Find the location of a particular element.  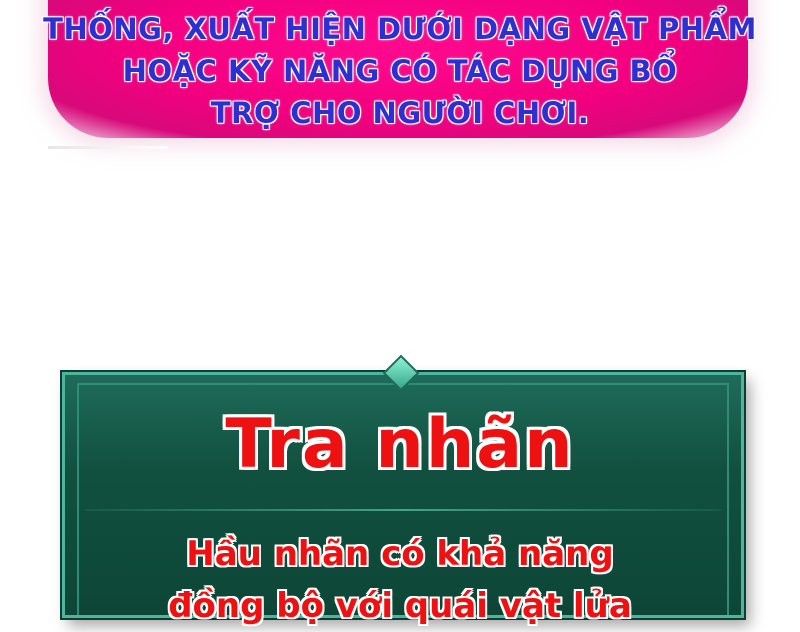

caption-line: HOẶC KỸ NĂNG CÓ TÁC DỤNG BỔ is located at coordinates (400, 71).